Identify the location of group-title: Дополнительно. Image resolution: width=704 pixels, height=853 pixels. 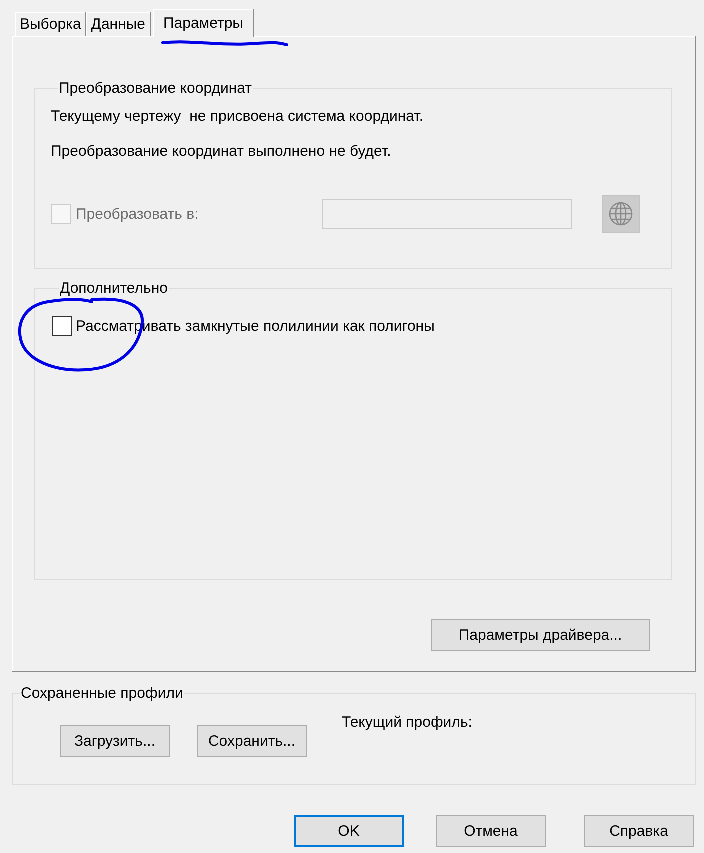
(114, 288).